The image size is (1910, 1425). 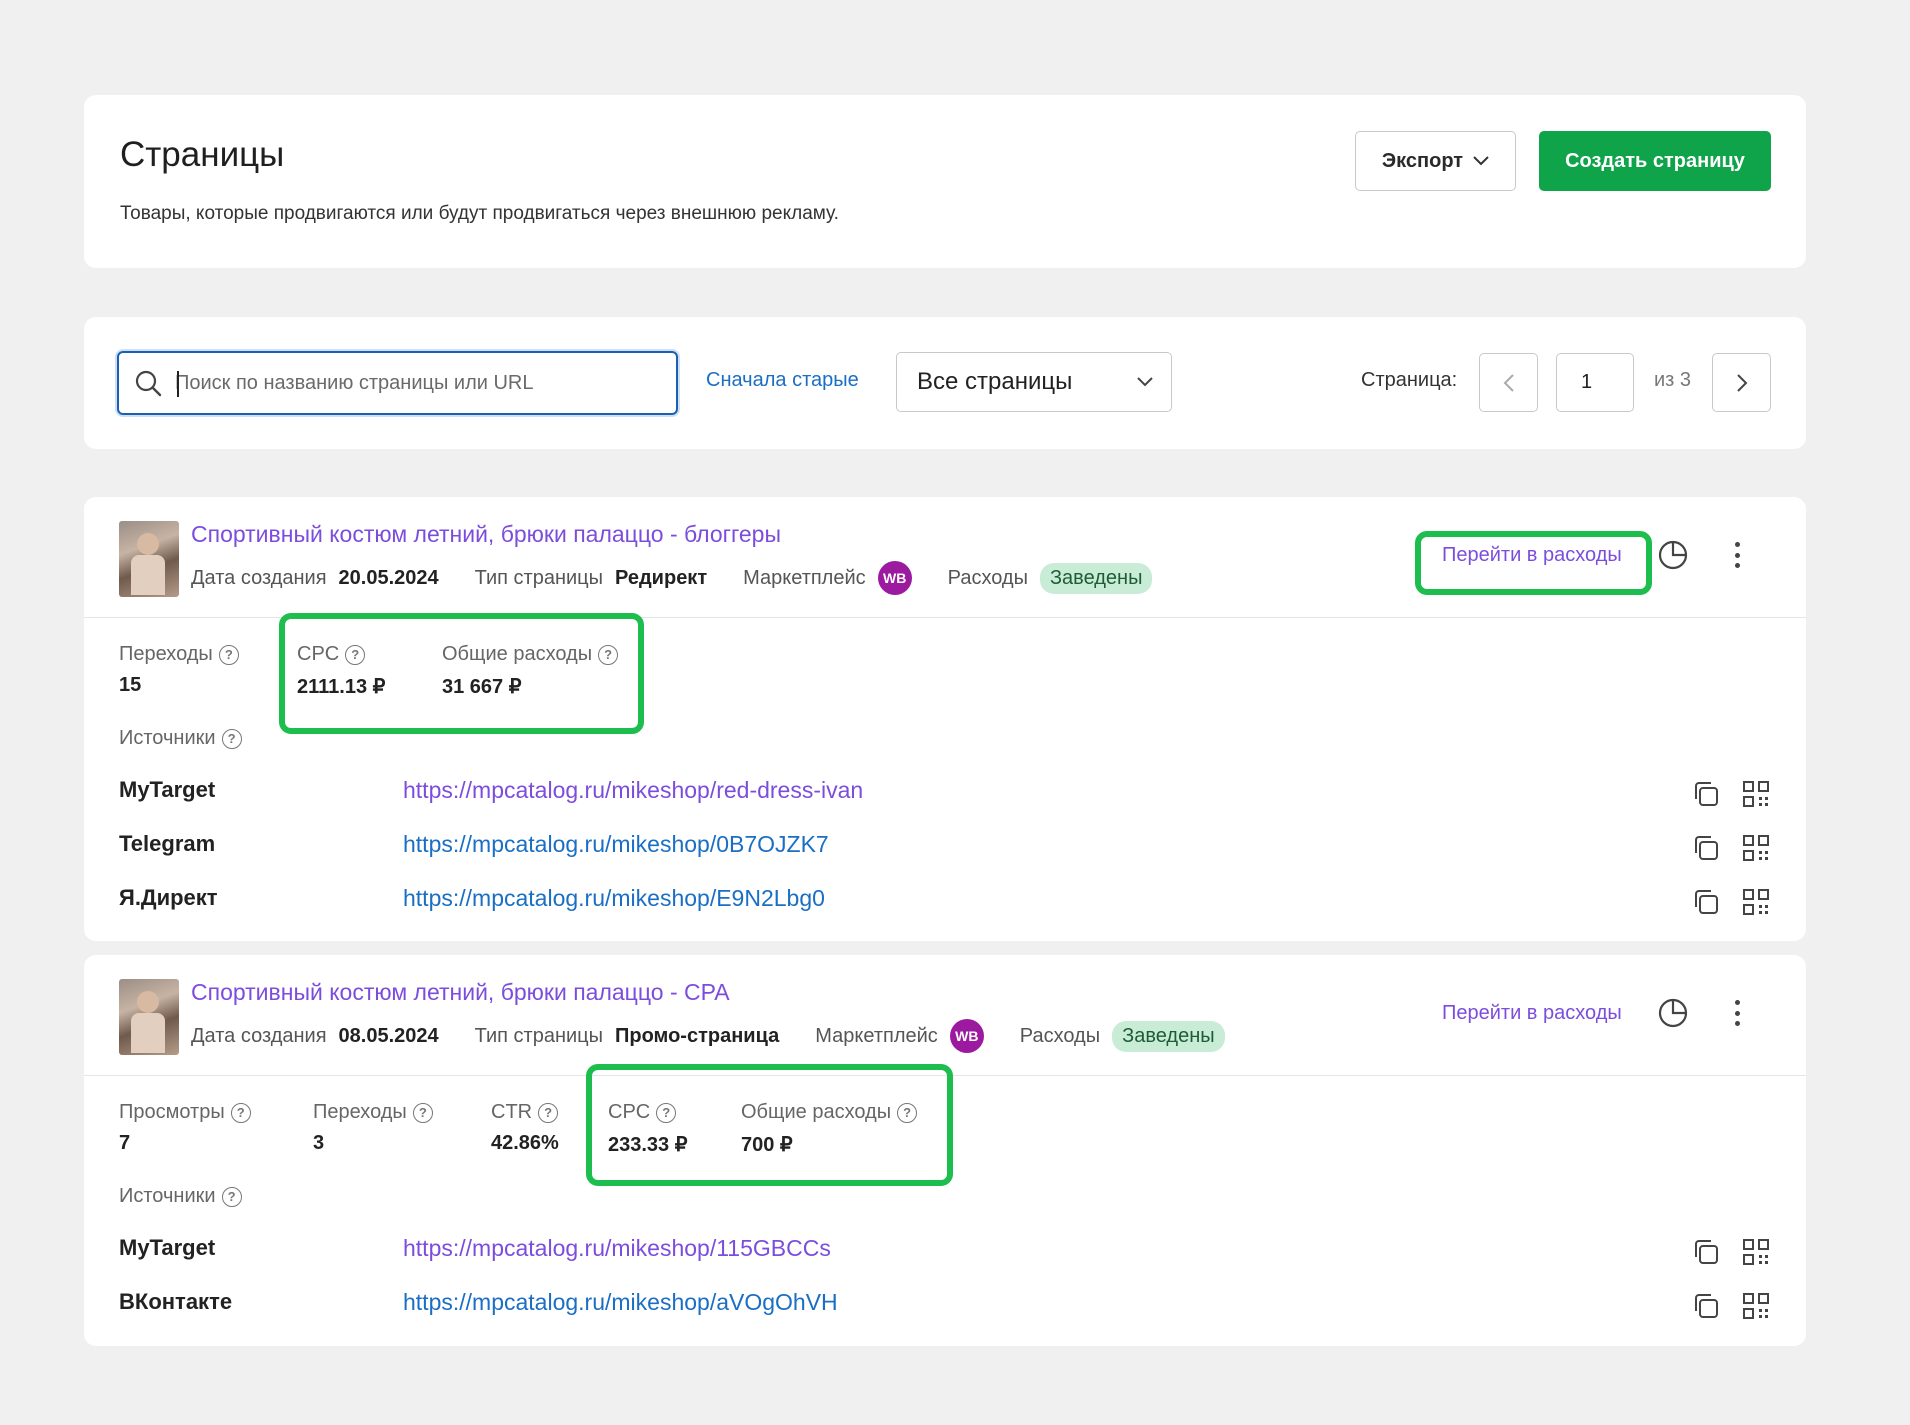 What do you see at coordinates (1481, 161) in the screenshot?
I see `chevron-down-icon` at bounding box center [1481, 161].